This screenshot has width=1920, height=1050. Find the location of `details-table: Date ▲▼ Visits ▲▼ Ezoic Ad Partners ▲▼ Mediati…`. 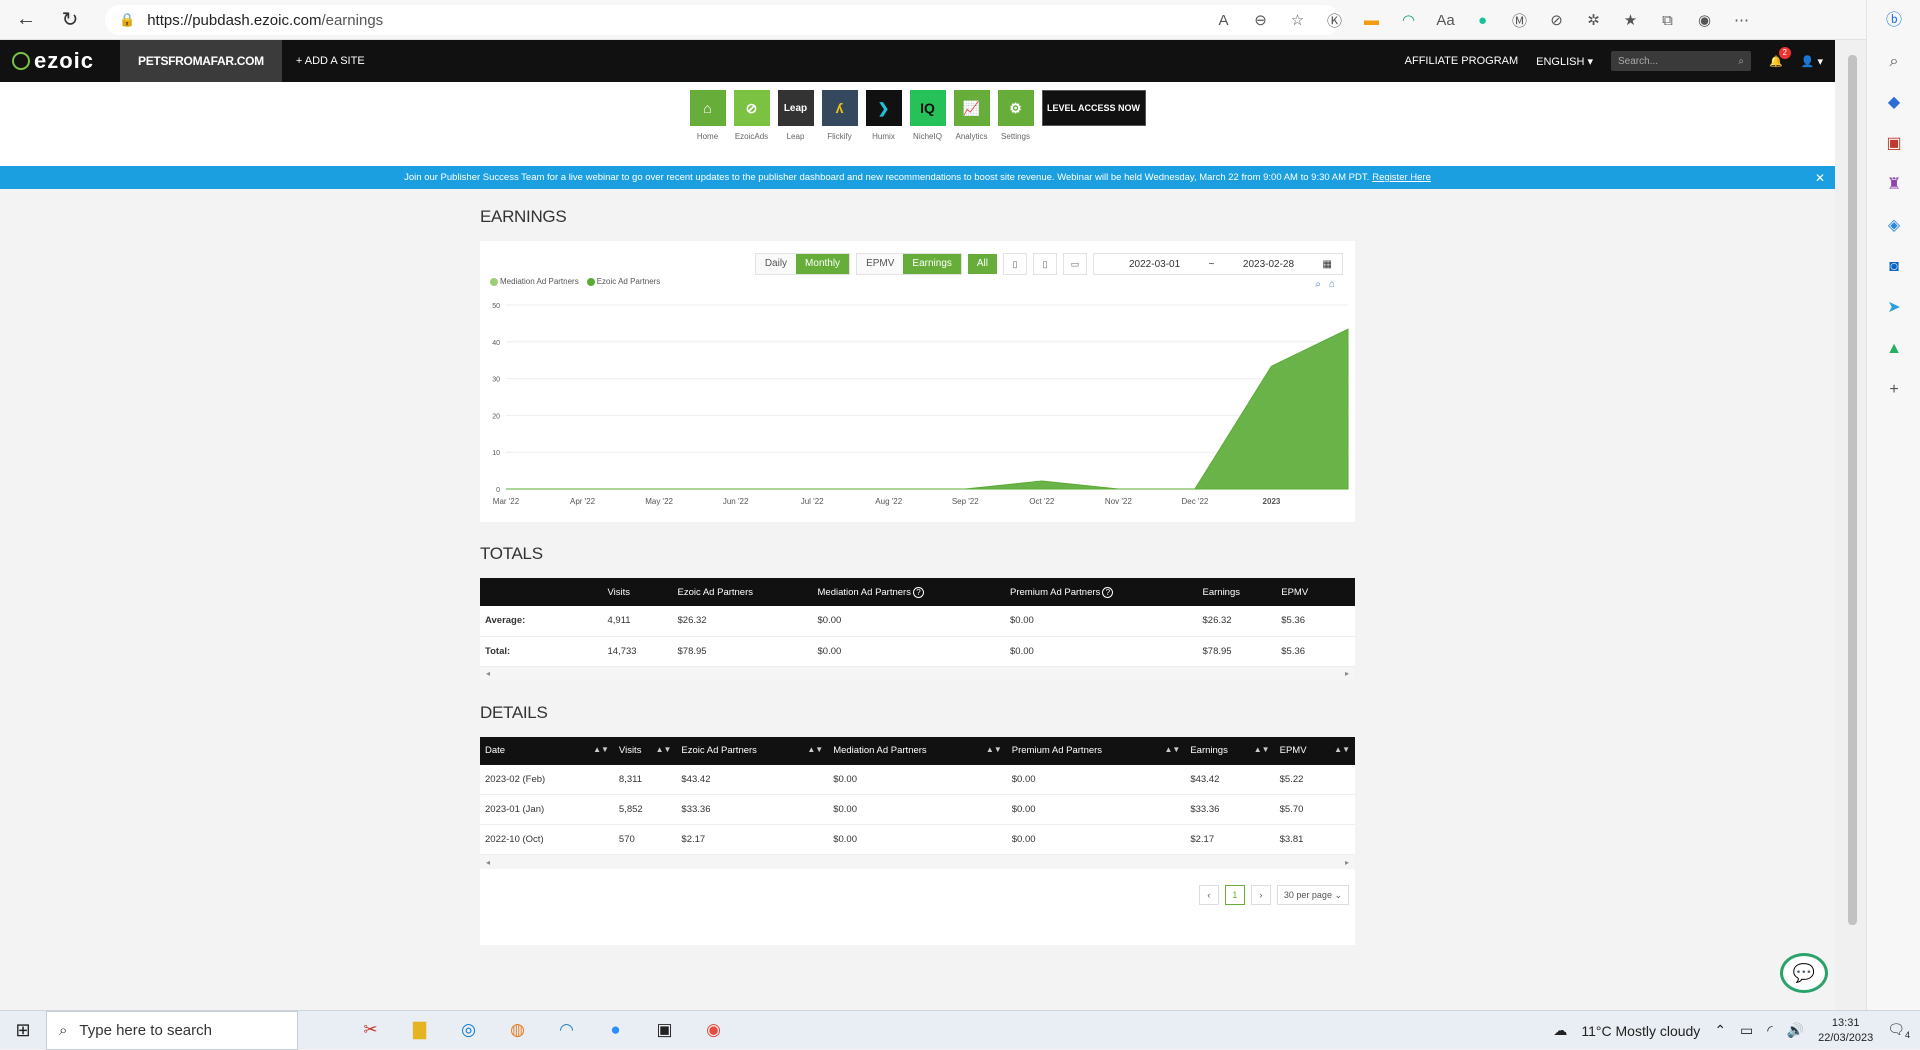

details-table: Date ▲▼ Visits ▲▼ Ezoic Ad Partners ▲▼ Mediati… is located at coordinates (917, 795).